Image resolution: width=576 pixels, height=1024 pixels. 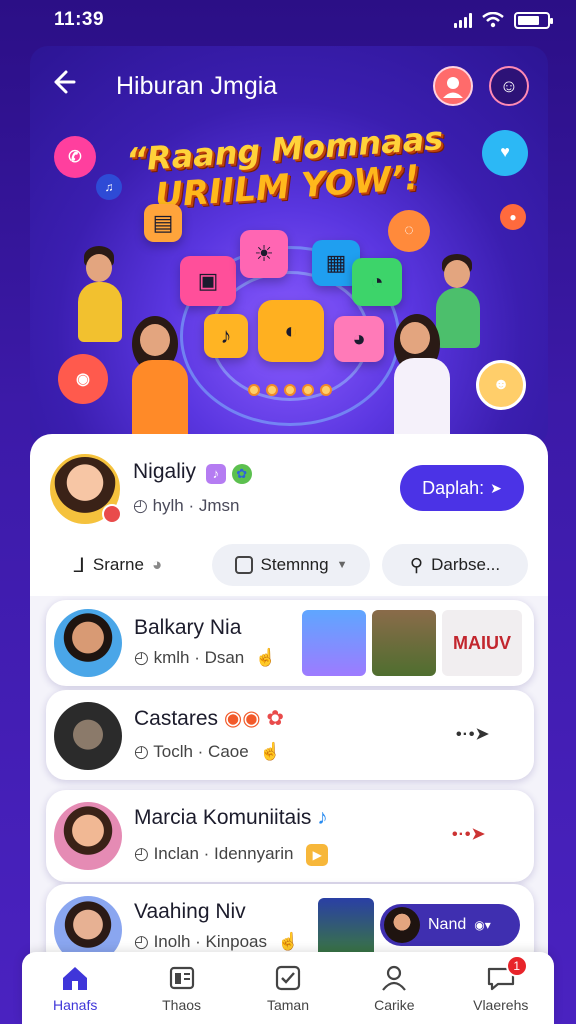 I want to click on nav-item-home: Hanafs, so click(x=75, y=988).